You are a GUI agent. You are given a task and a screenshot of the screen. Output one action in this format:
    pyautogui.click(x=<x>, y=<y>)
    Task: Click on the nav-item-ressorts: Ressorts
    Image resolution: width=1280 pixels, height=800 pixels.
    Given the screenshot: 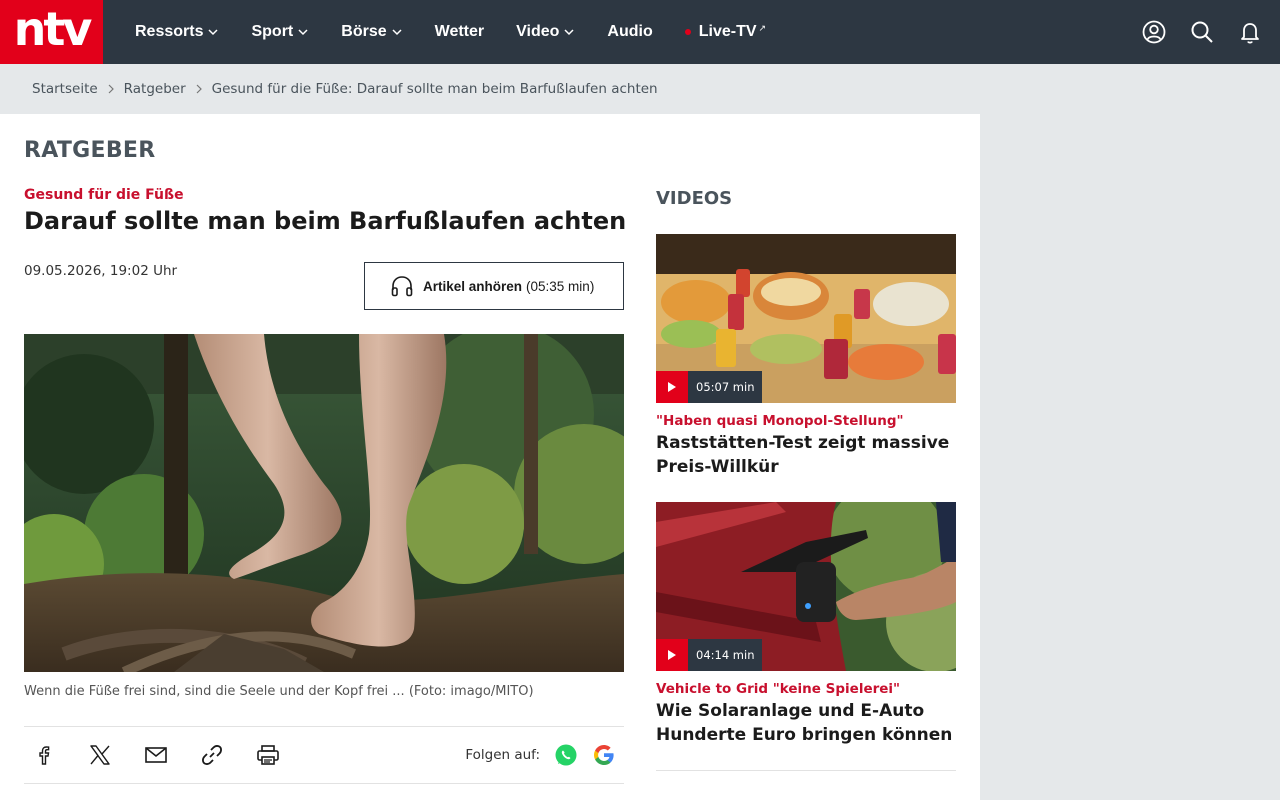 What is the action you would take?
    pyautogui.click(x=177, y=32)
    